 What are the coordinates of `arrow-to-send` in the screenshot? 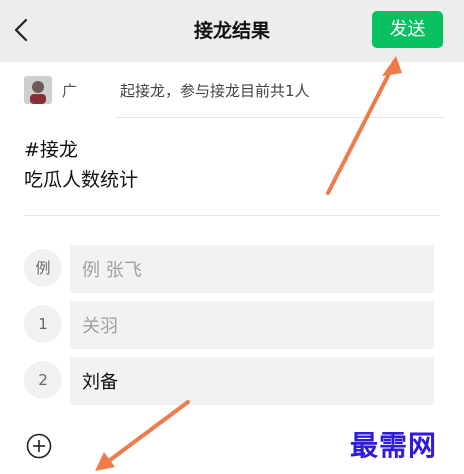 It's located at (364, 125).